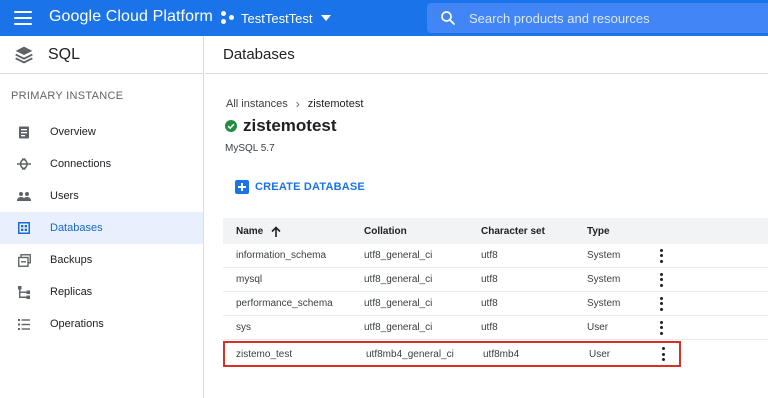 Image resolution: width=768 pixels, height=398 pixels. Describe the element at coordinates (559, 18) in the screenshot. I see `search-input: Search products and resources` at that location.